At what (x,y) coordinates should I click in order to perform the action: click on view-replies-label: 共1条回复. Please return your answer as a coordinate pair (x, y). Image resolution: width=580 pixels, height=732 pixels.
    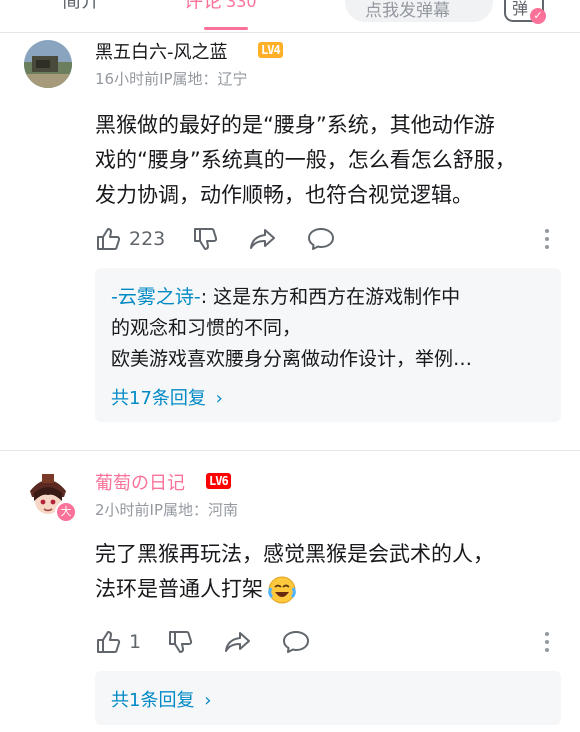
    Looking at the image, I should click on (153, 700).